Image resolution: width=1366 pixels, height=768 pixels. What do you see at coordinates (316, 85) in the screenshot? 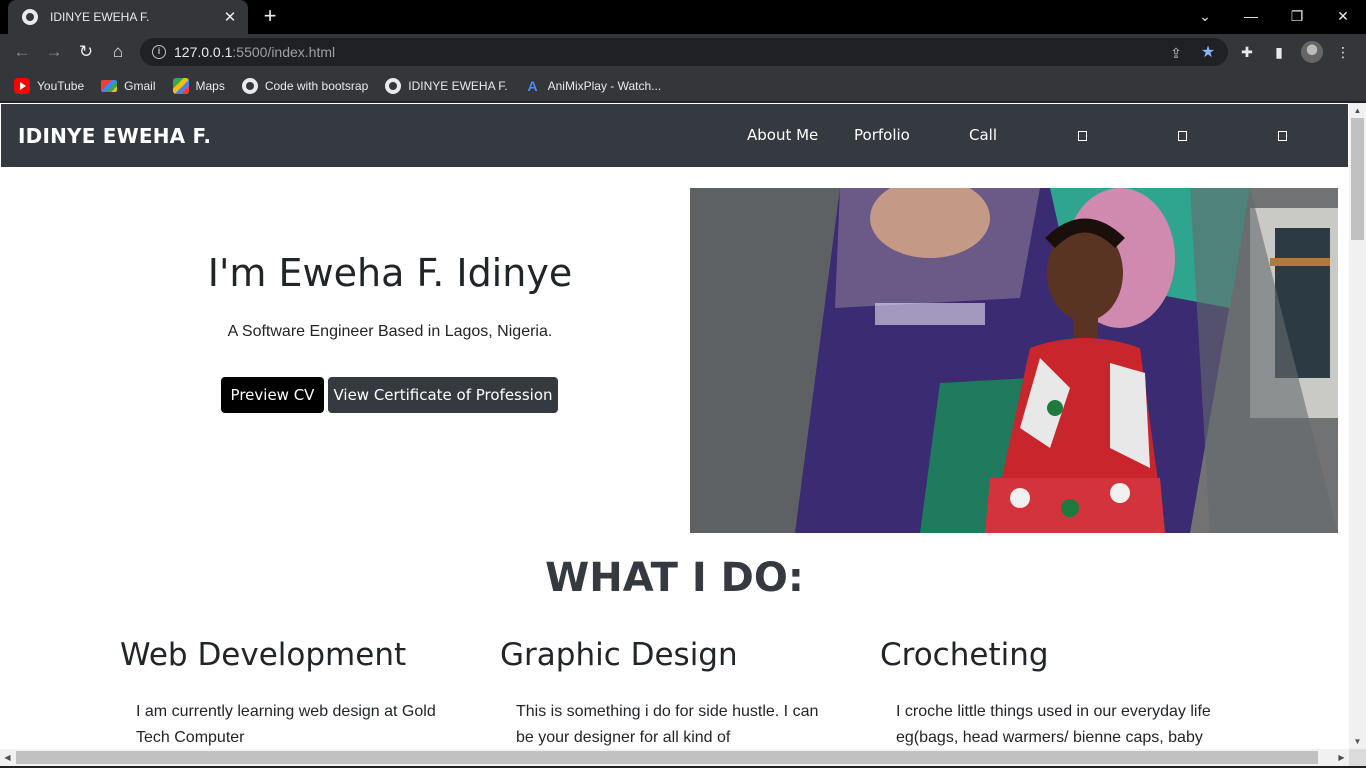
I see `bookmark-label: Code with bootsrap` at bounding box center [316, 85].